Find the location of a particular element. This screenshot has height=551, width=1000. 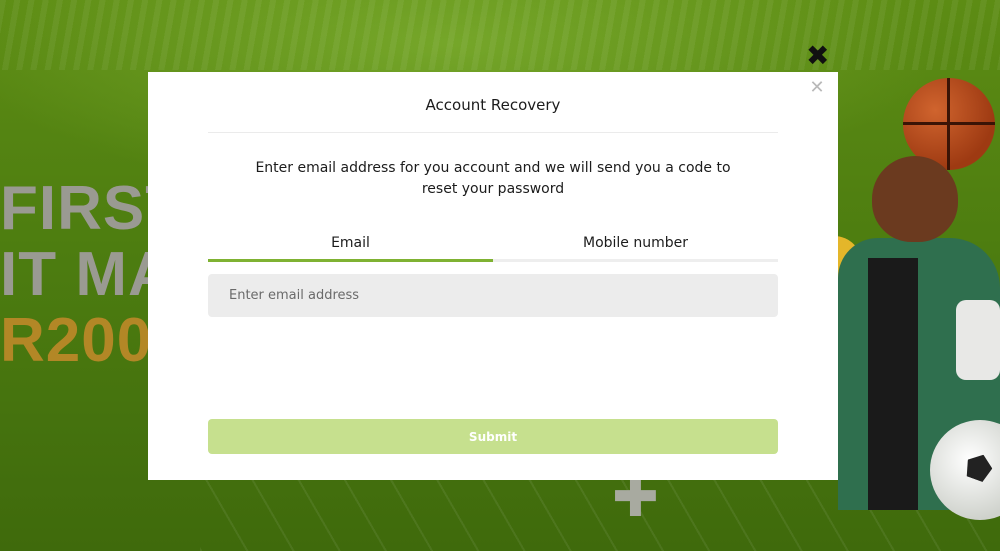

tab-mobile-number: Mobile number is located at coordinates (635, 245).